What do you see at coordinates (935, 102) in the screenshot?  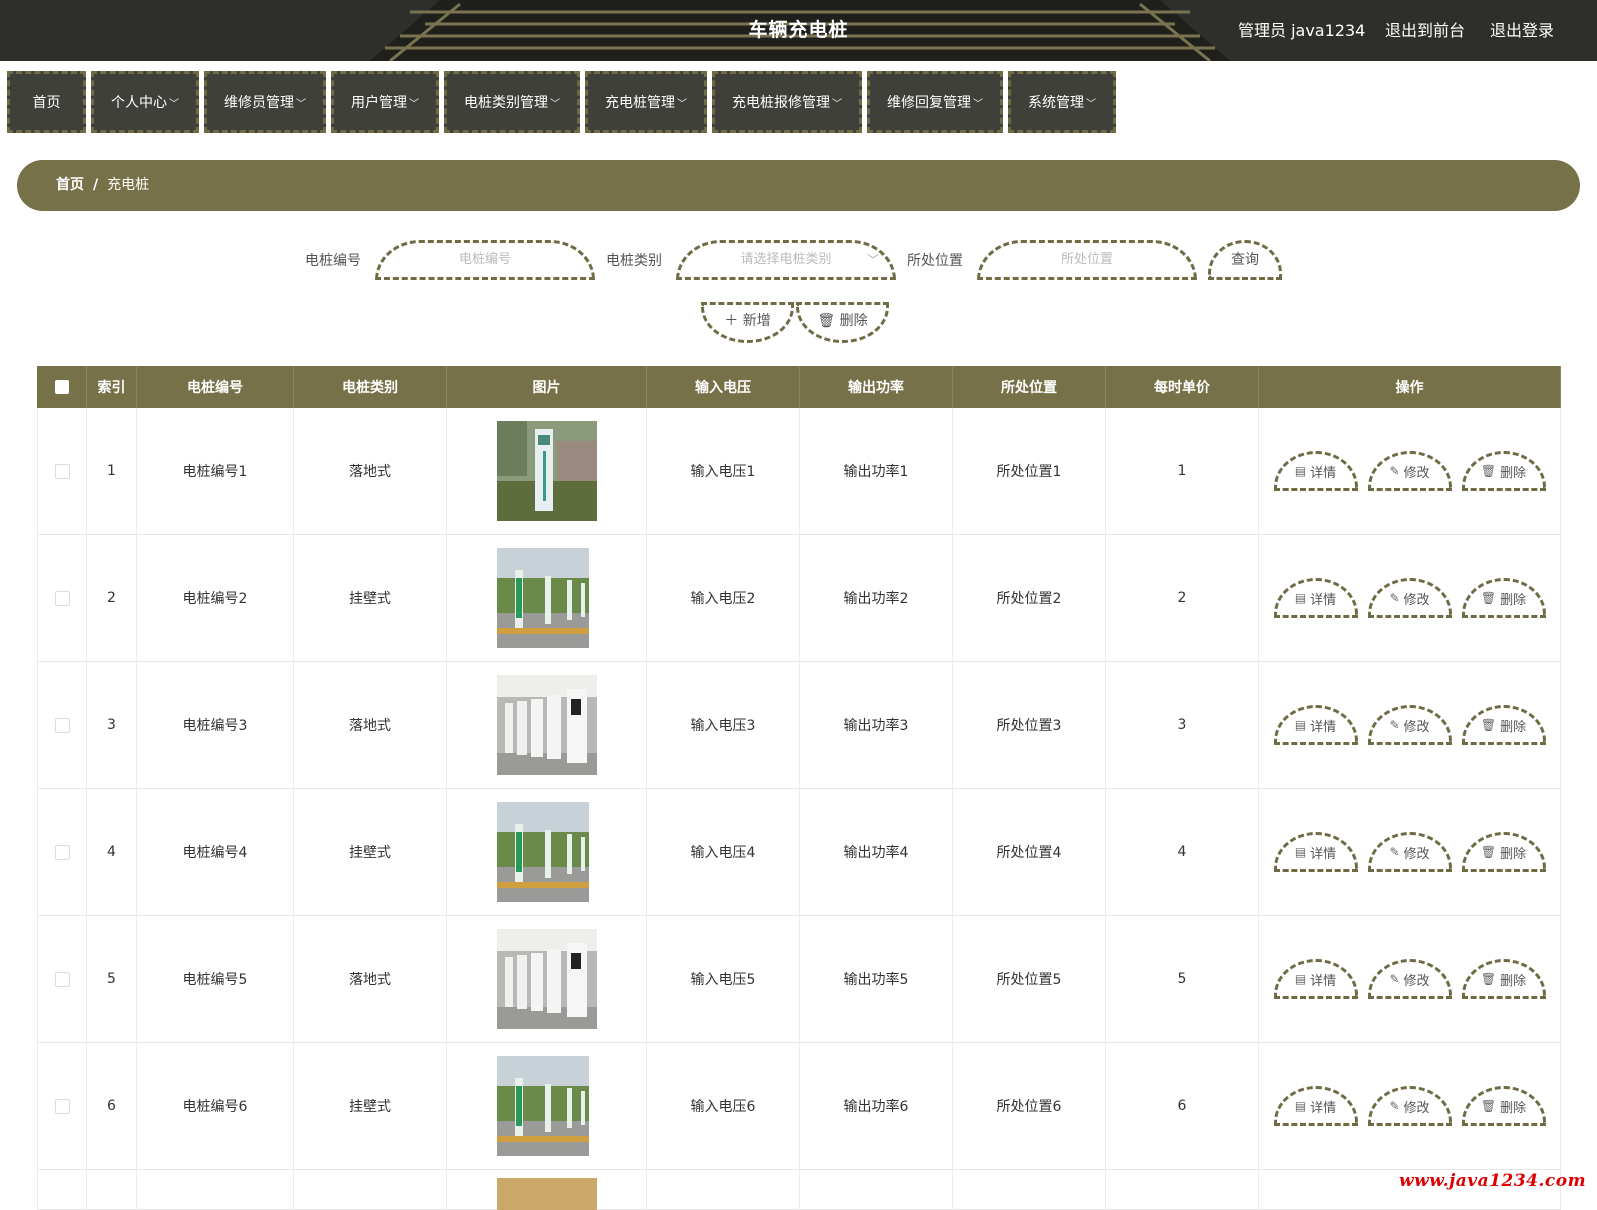 I see `nav-item-repair-replies: 维修回复管理 ﹀` at bounding box center [935, 102].